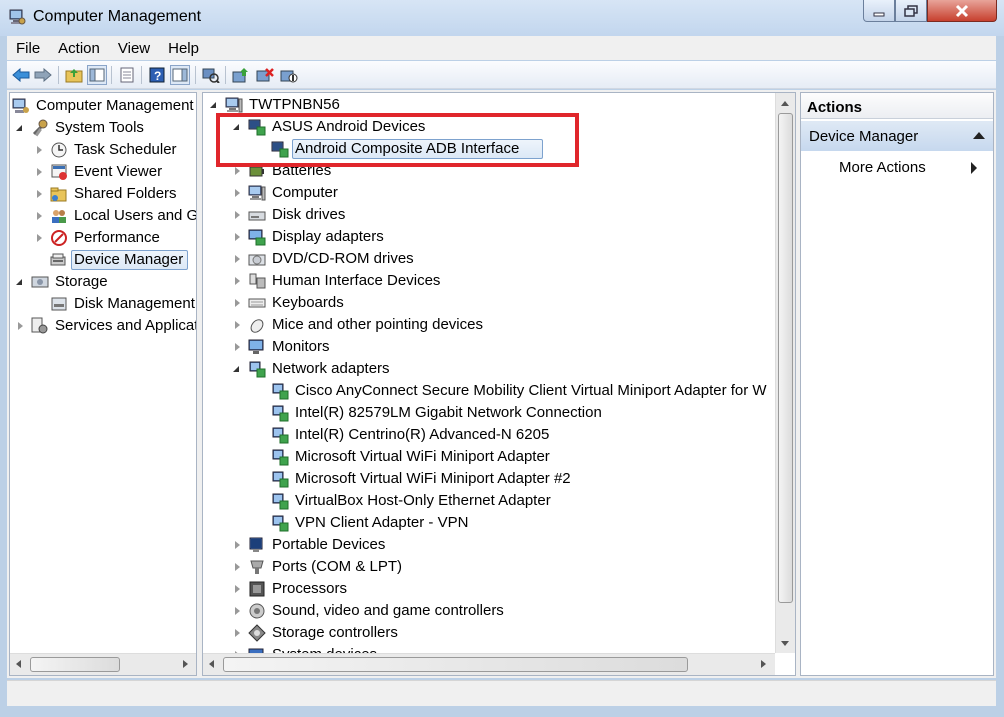 The height and width of the screenshot is (717, 1004). What do you see at coordinates (103, 216) in the screenshot?
I see `tree-item-local-users-and-gro: Local Users and Gro` at bounding box center [103, 216].